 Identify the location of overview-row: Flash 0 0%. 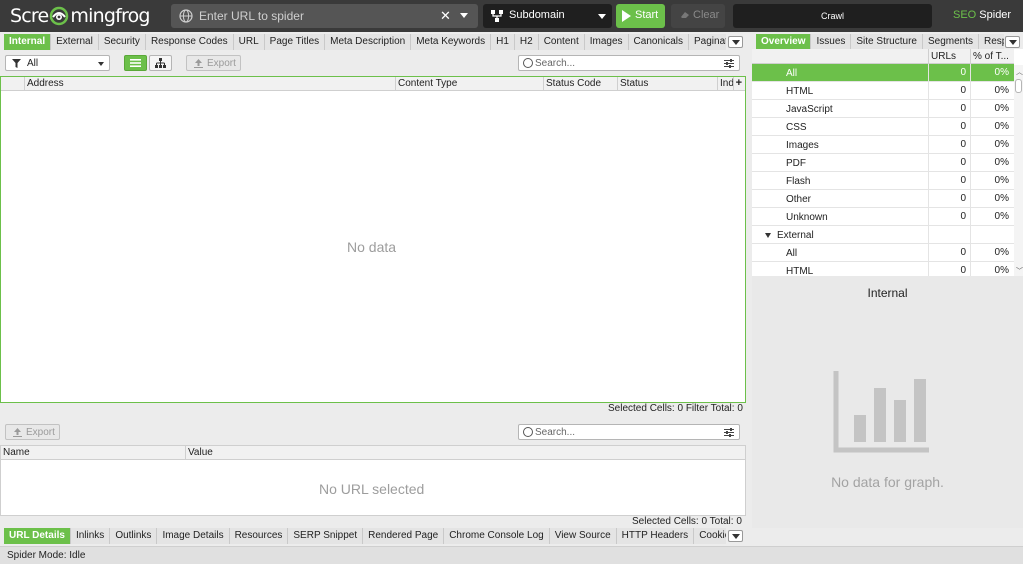
(883, 181).